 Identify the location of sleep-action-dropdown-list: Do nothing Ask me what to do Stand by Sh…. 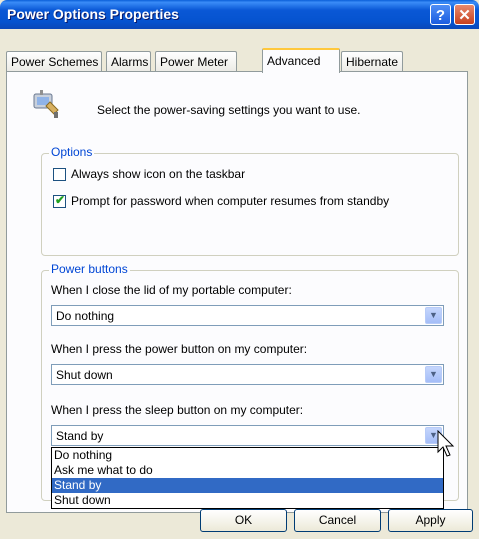
(247, 478).